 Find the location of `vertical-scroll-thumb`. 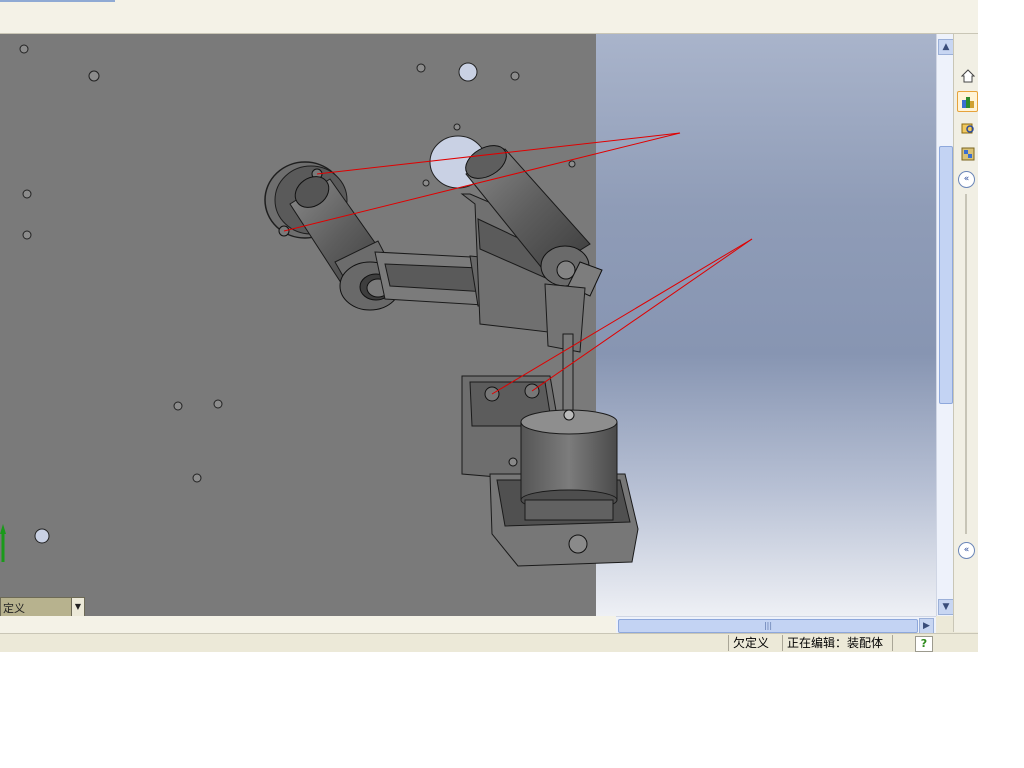

vertical-scroll-thumb is located at coordinates (946, 275).